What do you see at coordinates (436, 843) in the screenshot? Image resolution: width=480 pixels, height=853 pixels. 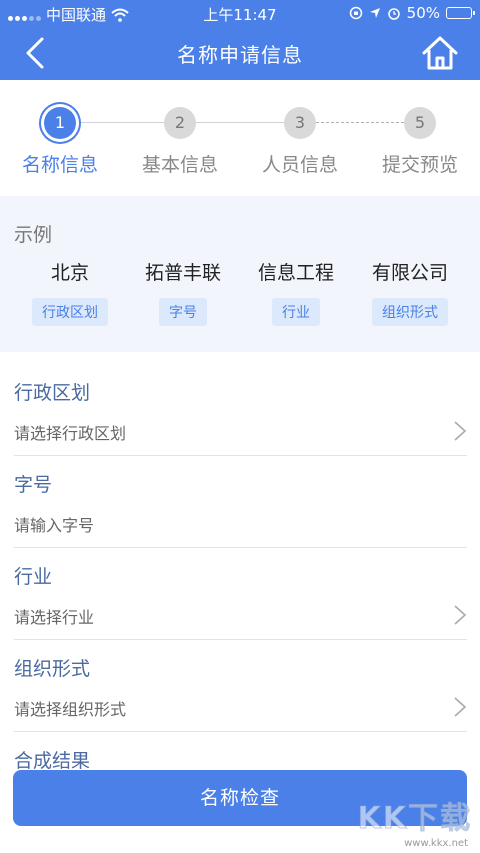 I see `watermark-url: www.kkx.net` at bounding box center [436, 843].